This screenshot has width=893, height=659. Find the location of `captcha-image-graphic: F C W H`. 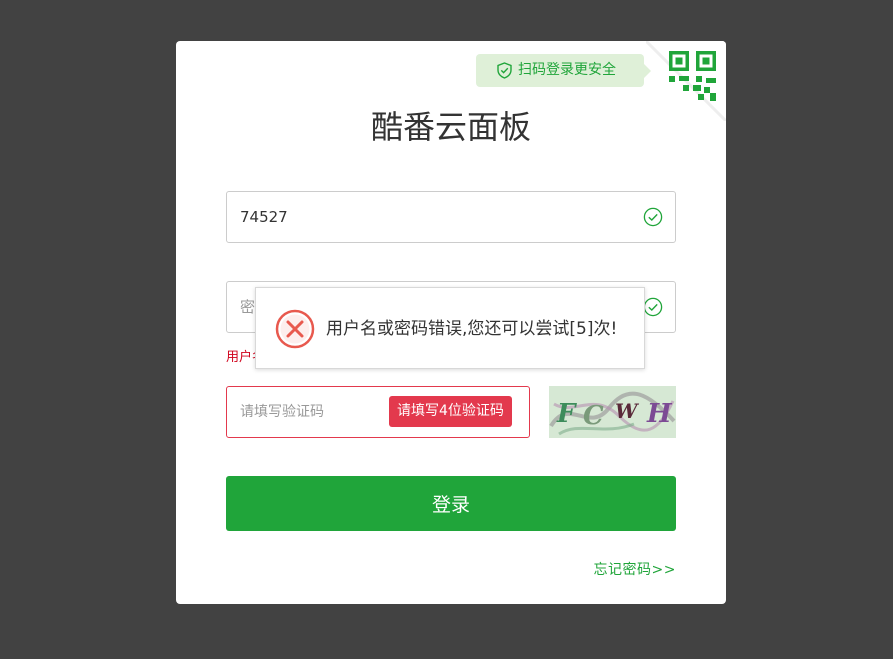

captcha-image-graphic: F C W H is located at coordinates (612, 412).